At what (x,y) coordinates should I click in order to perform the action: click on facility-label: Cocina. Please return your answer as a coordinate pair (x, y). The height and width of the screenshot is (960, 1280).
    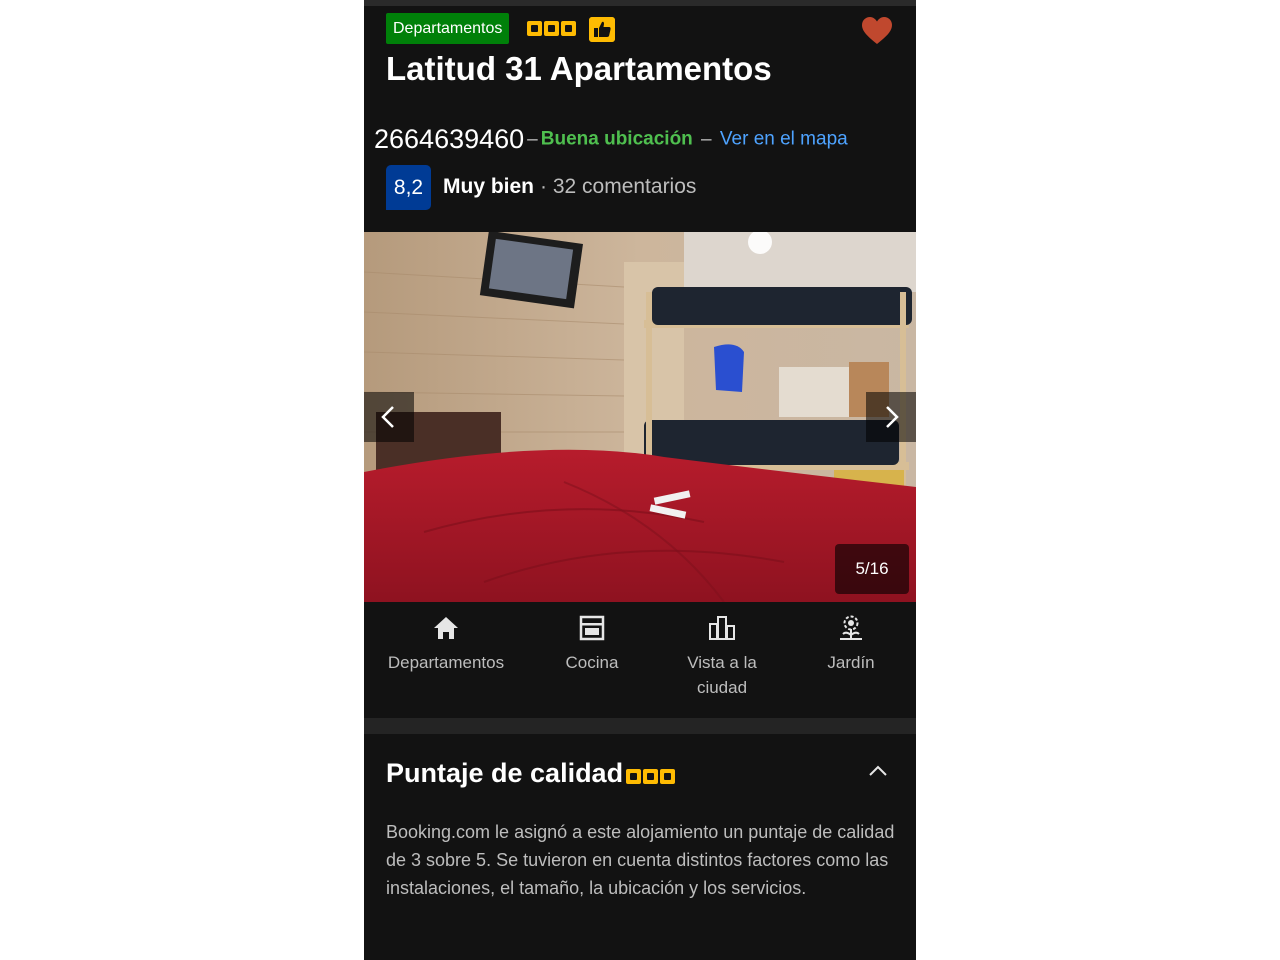
    Looking at the image, I should click on (592, 662).